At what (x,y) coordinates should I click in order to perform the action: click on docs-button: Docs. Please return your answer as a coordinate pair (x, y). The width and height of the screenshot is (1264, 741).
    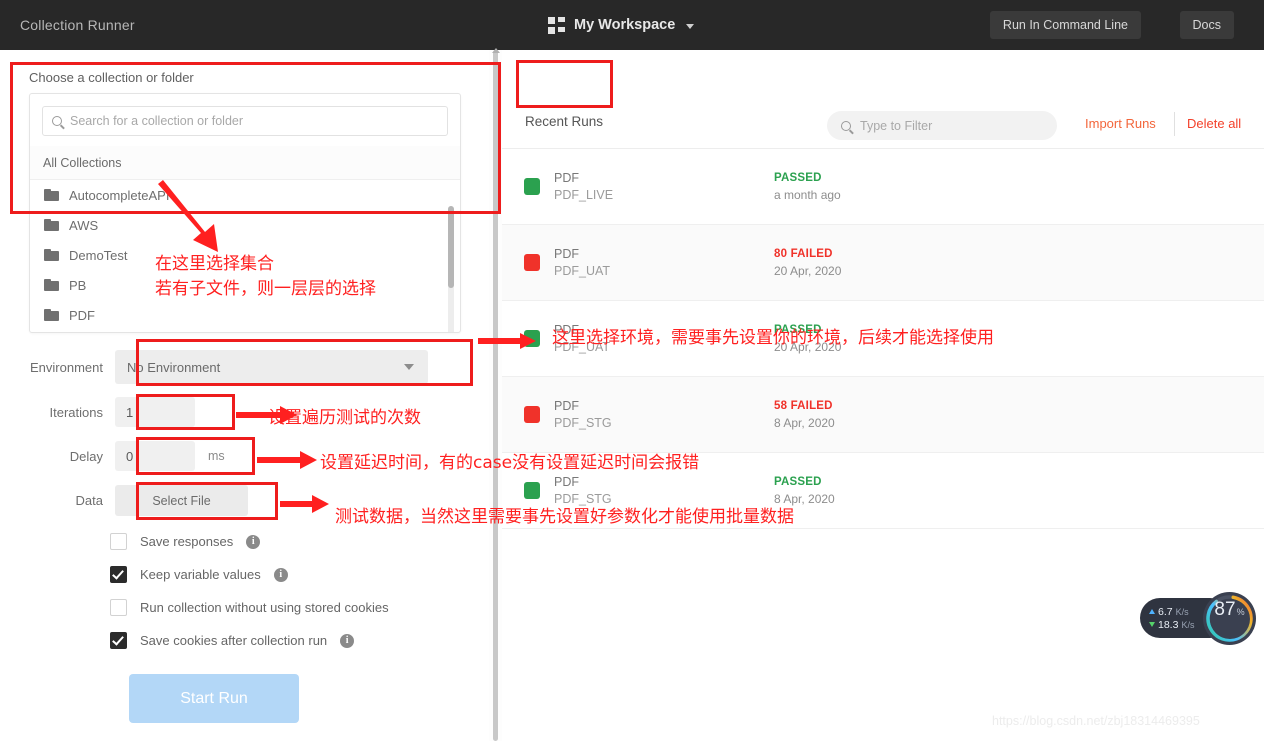
    Looking at the image, I should click on (1206, 25).